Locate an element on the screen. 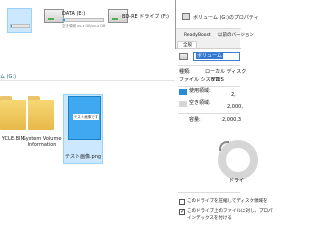  item-label-system-volume: System Volume Information is located at coordinates (42, 142).